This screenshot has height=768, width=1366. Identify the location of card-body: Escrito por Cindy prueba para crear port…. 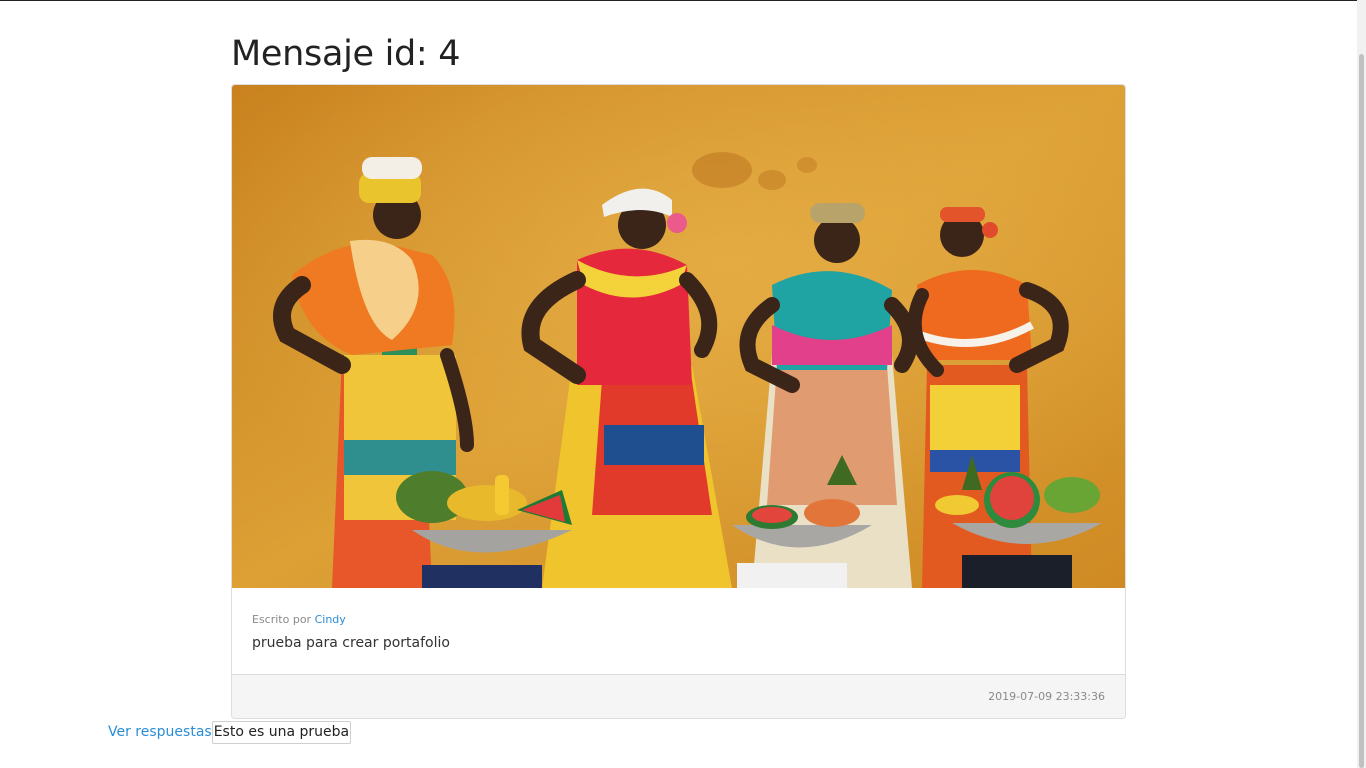
(678, 631).